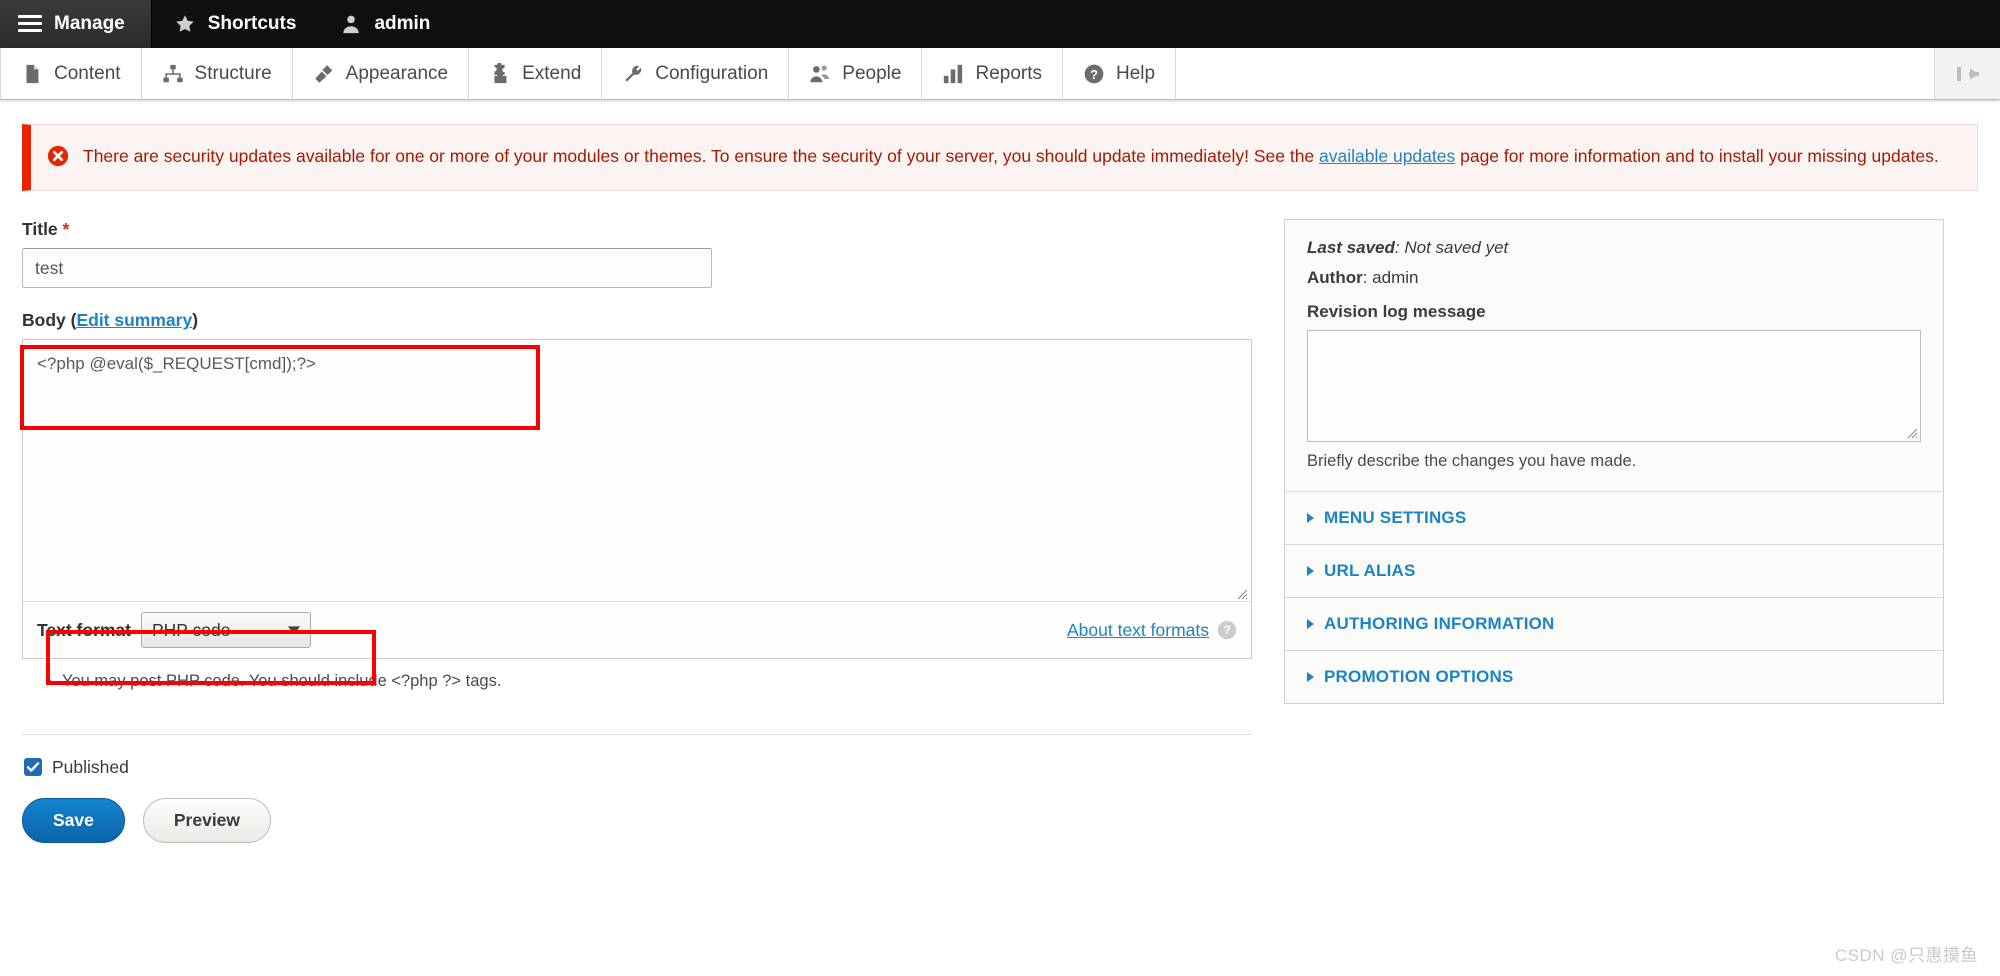 The image size is (2000, 976). I want to click on title-input, so click(367, 268).